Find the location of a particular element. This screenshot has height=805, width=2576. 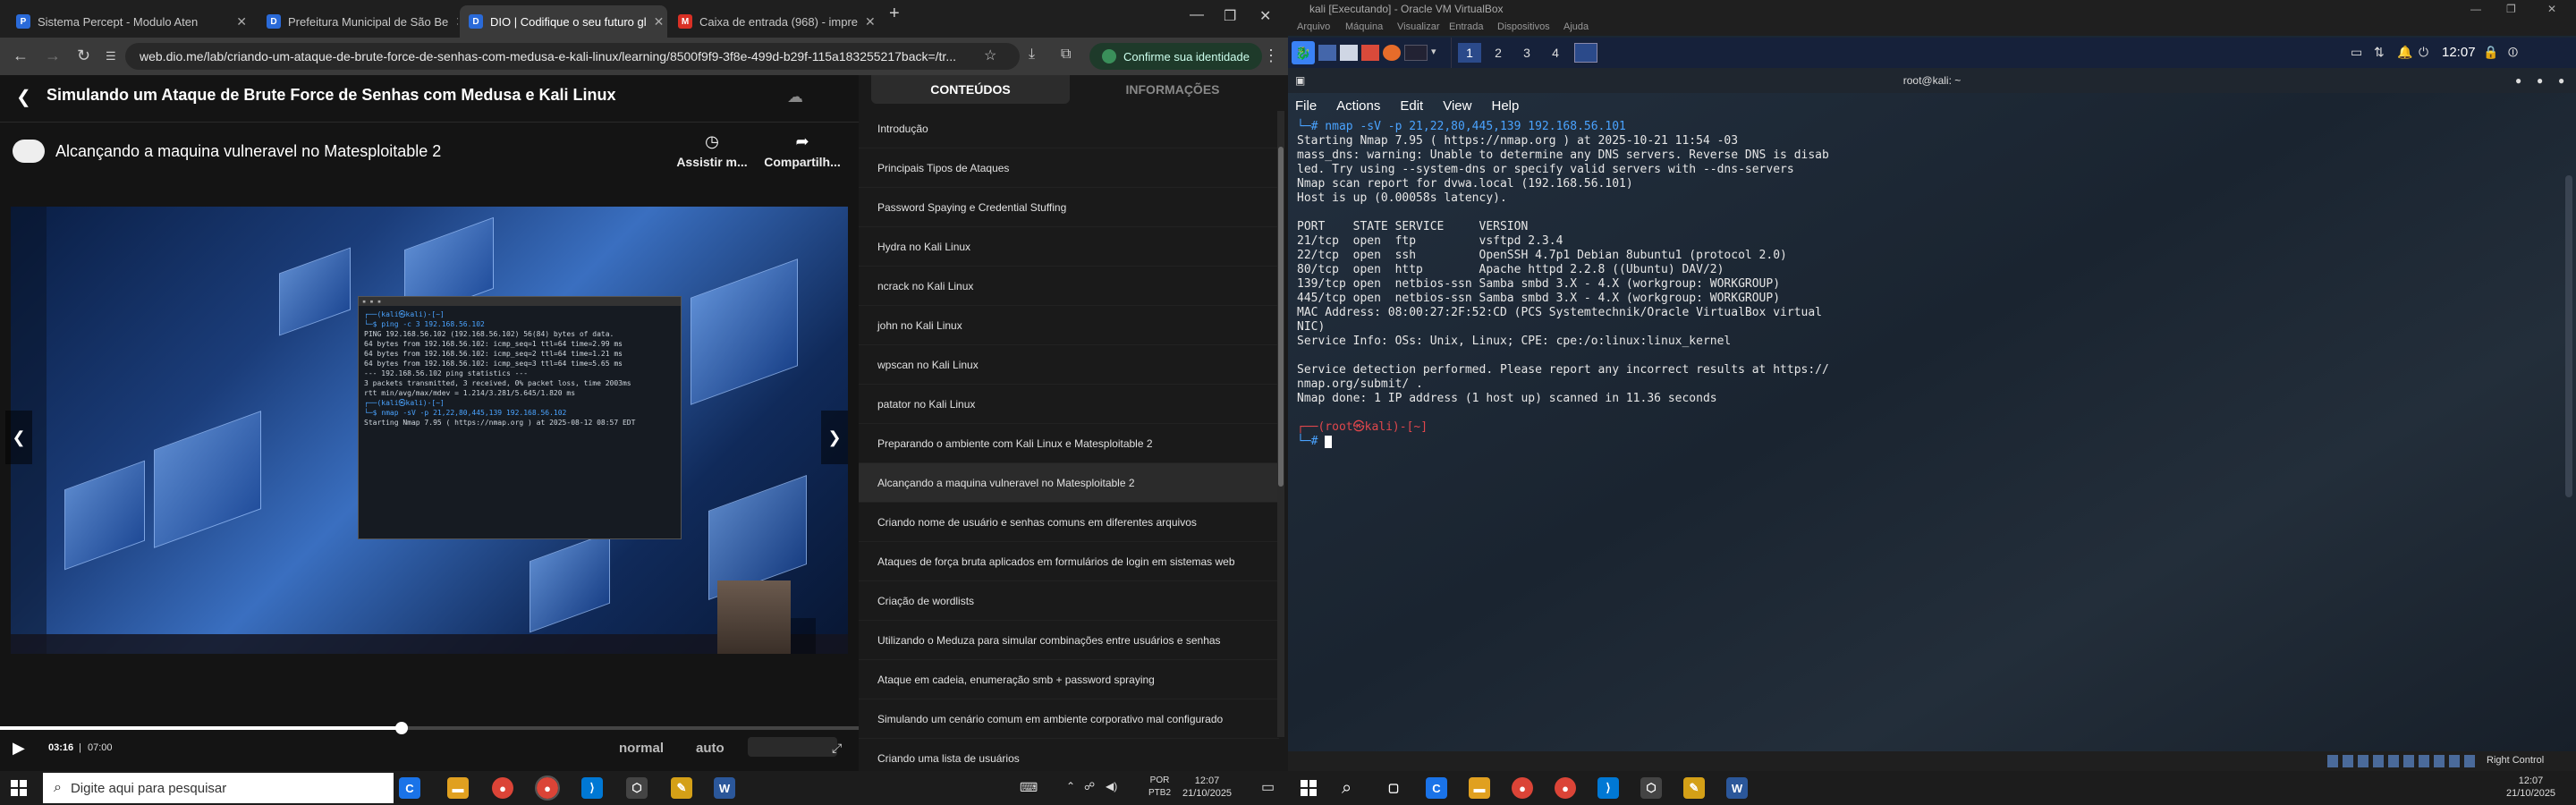

lock-screen-icon: 🔒 is located at coordinates (2490, 52).